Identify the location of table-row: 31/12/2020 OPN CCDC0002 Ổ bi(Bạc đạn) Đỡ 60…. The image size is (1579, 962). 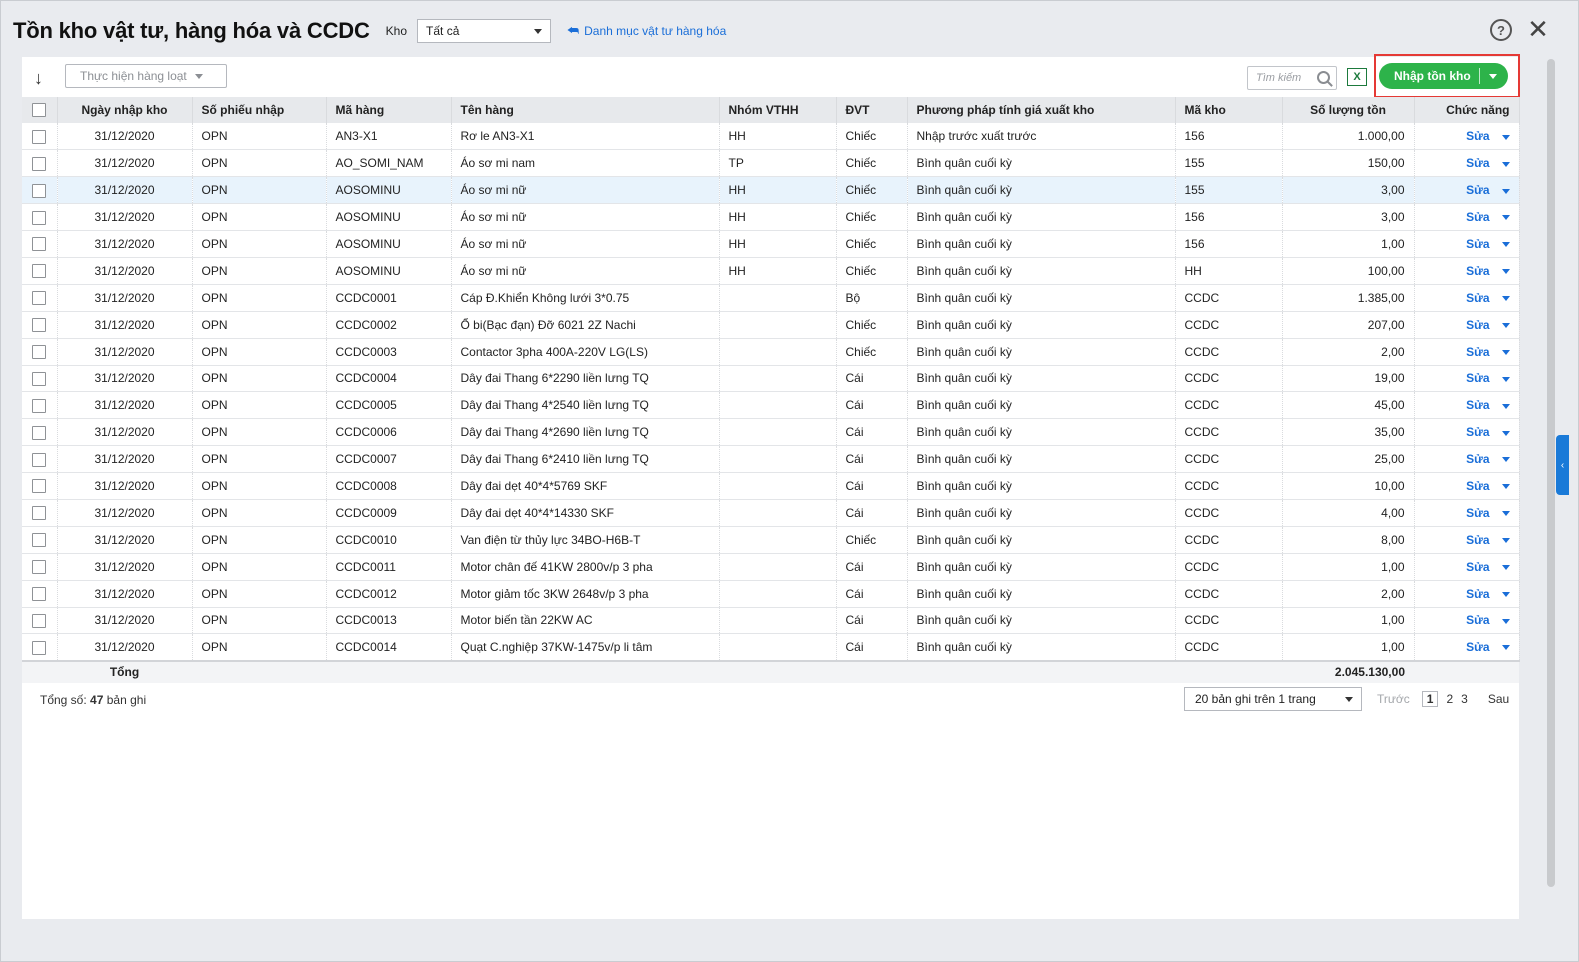
(771, 325).